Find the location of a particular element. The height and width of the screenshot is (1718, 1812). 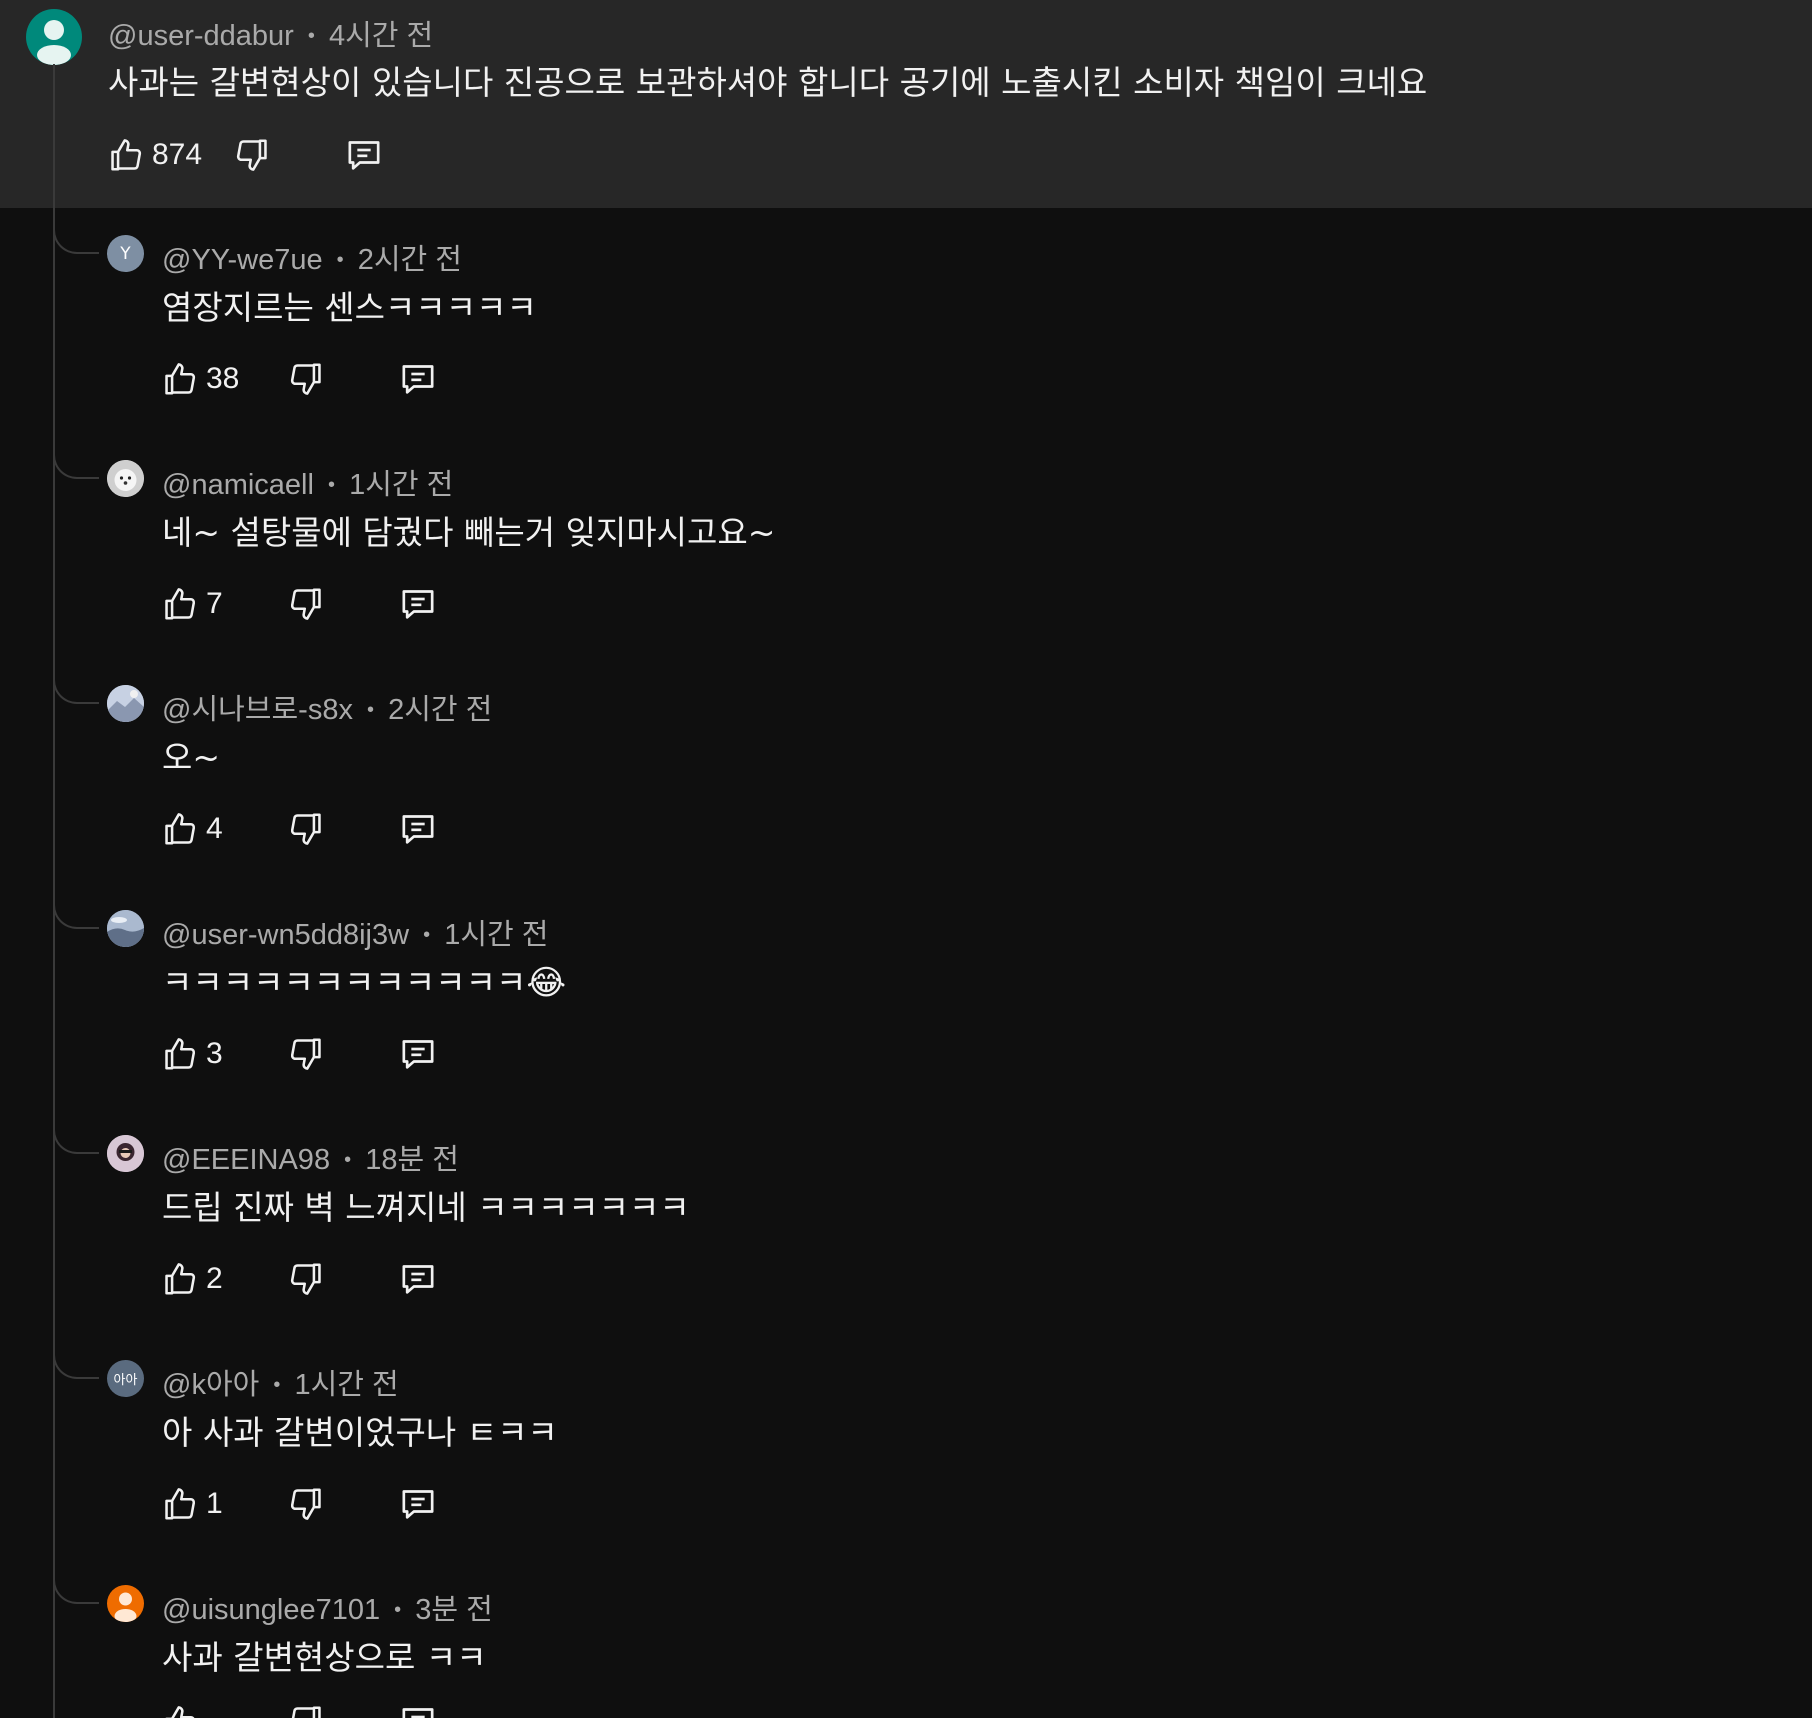

comment-actions: 874 is located at coordinates (256, 155).